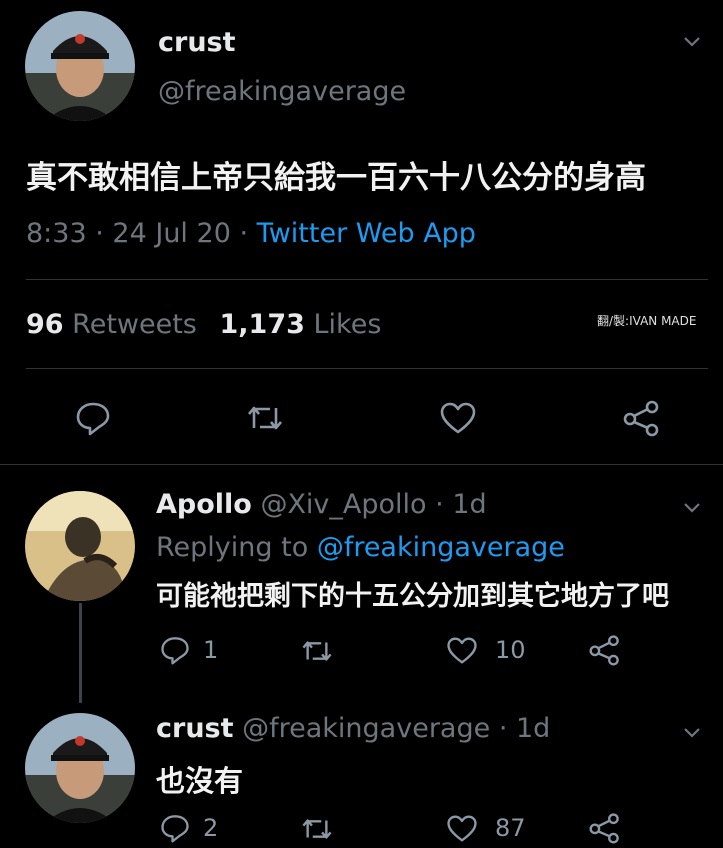  What do you see at coordinates (262, 324) in the screenshot?
I see `like-count: 1,173` at bounding box center [262, 324].